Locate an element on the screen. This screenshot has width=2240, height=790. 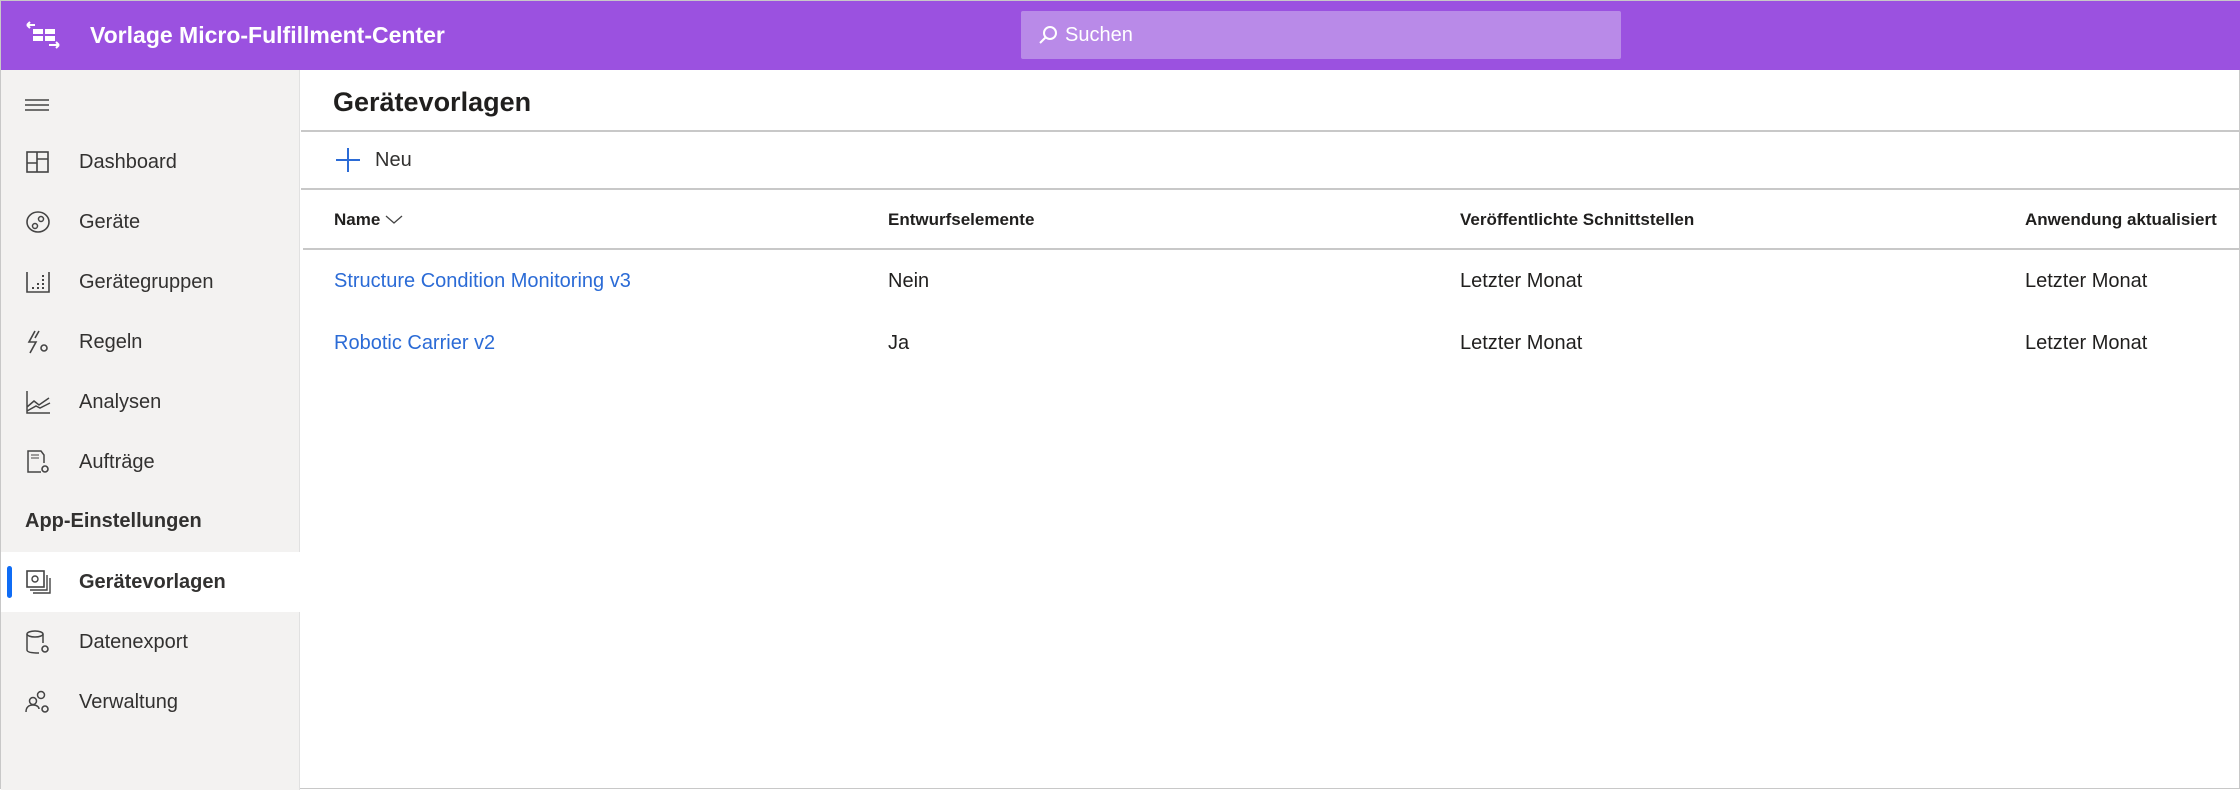
sidebar-item-label: Geräte is located at coordinates (110, 221).